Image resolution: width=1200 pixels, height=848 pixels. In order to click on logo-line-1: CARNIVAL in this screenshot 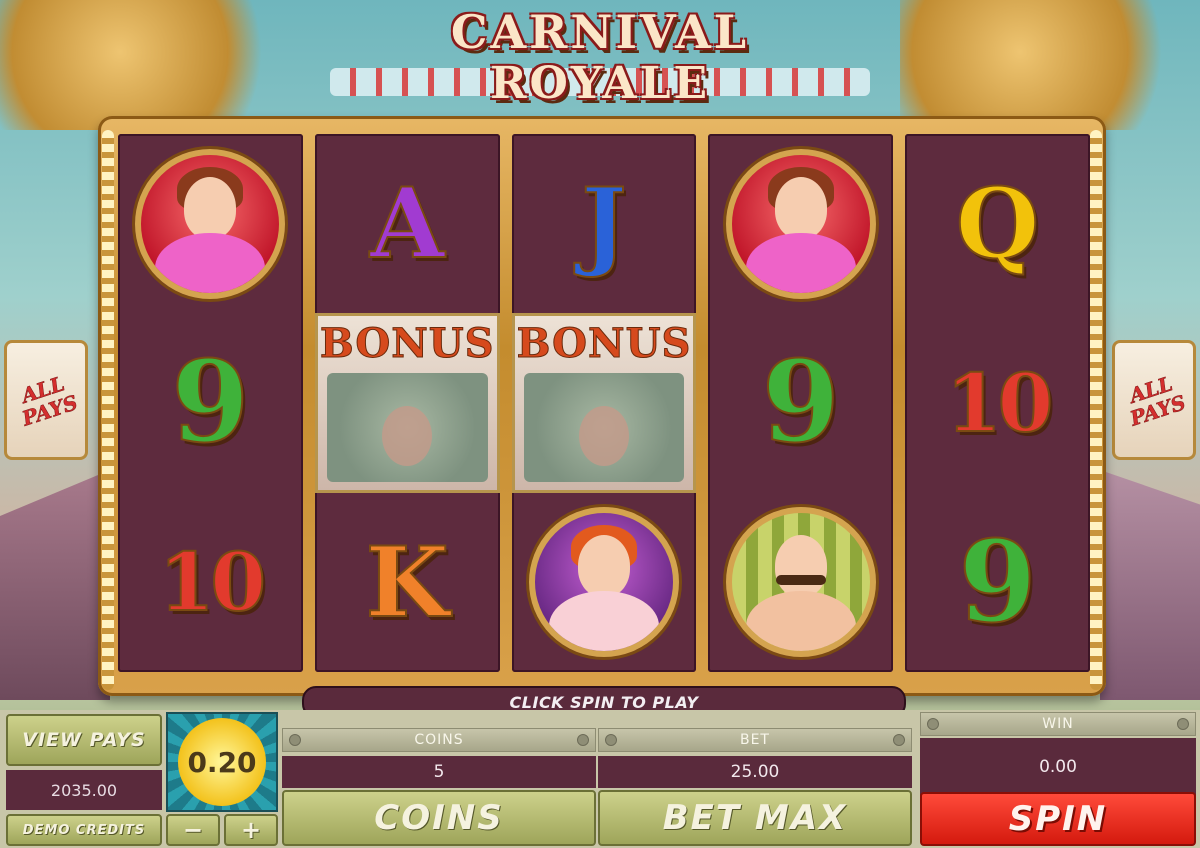, I will do `click(600, 32)`.